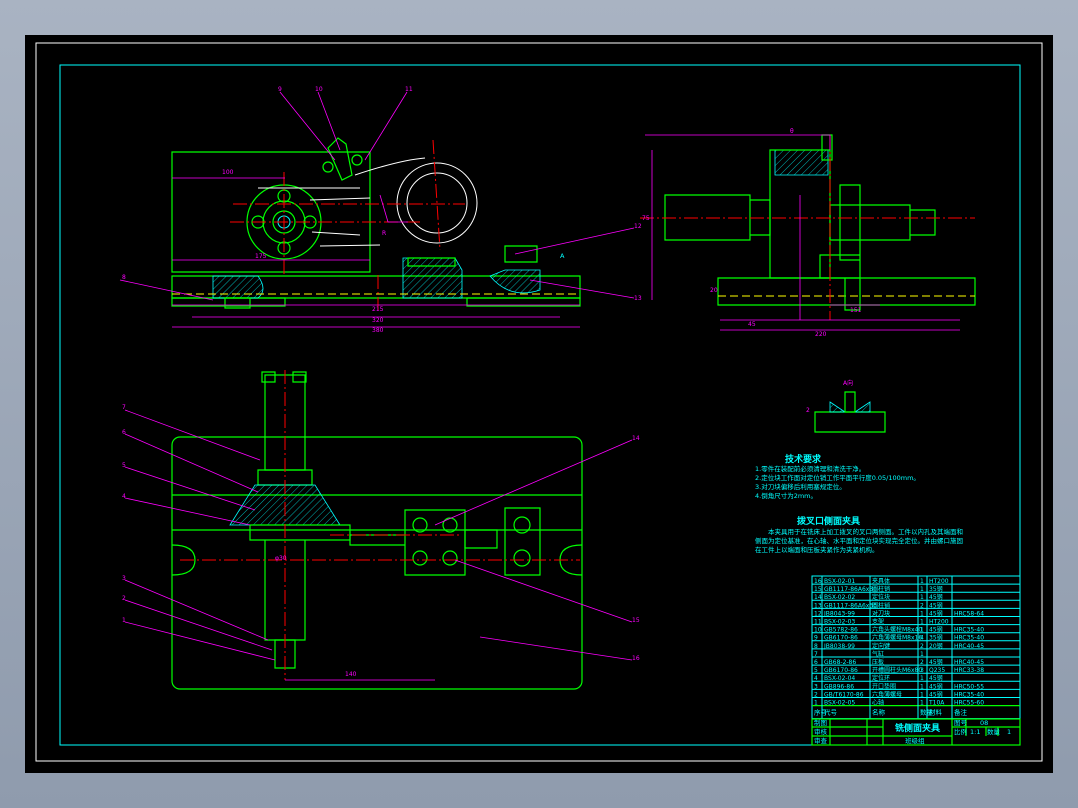 Image resolution: width=1078 pixels, height=808 pixels. What do you see at coordinates (800, 486) in the screenshot?
I see `tech-item: 3.对刀块偏移后利用塞规定位。` at bounding box center [800, 486].